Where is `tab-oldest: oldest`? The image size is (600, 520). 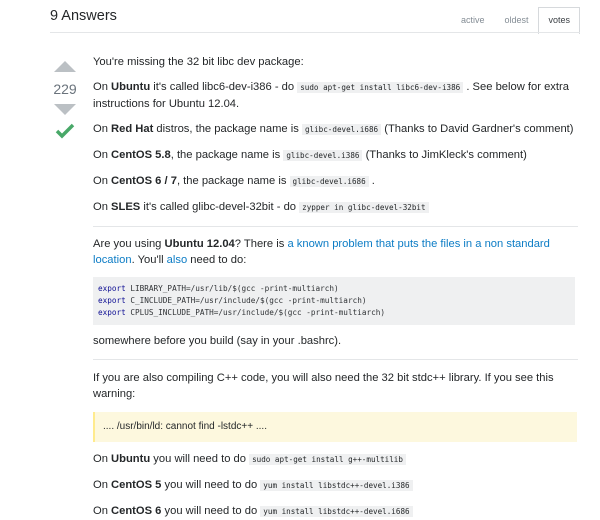
tab-oldest: oldest is located at coordinates (516, 20).